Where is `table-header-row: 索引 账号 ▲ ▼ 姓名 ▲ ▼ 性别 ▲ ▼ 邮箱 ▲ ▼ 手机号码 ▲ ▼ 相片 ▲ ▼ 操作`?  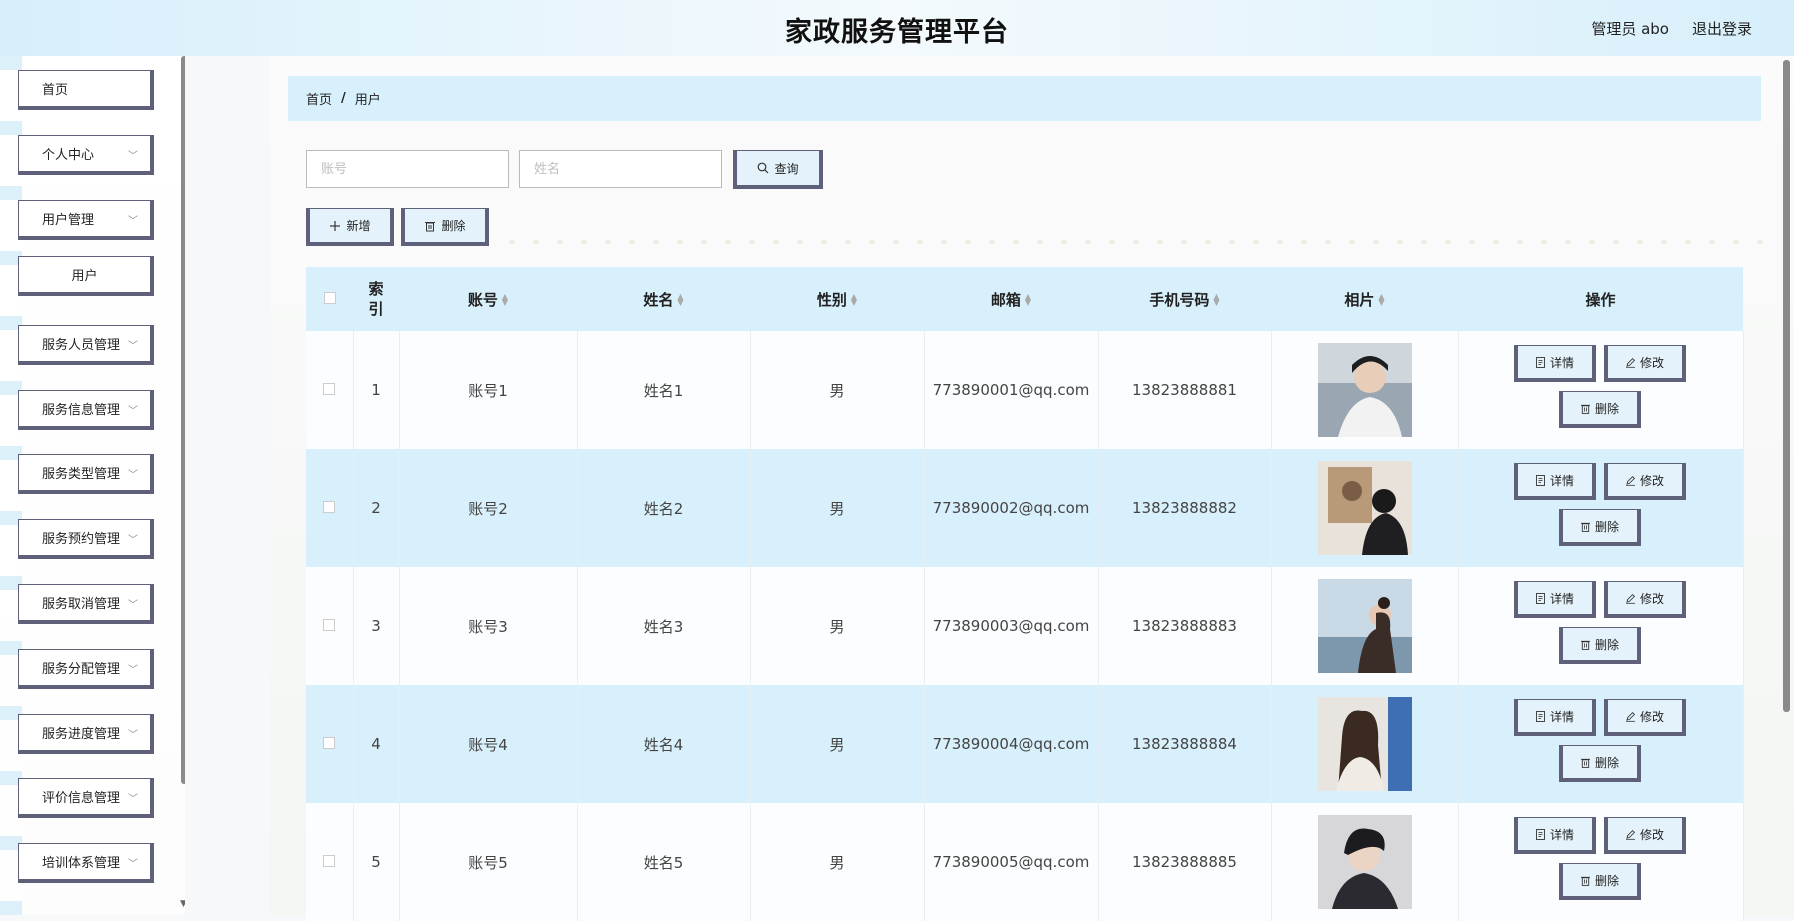
table-header-row: 索引 账号 ▲ ▼ 姓名 ▲ ▼ 性别 ▲ ▼ 邮箱 ▲ ▼ 手机号码 ▲ ▼ 相片 ▲ ▼ 操作 is located at coordinates (1024, 299).